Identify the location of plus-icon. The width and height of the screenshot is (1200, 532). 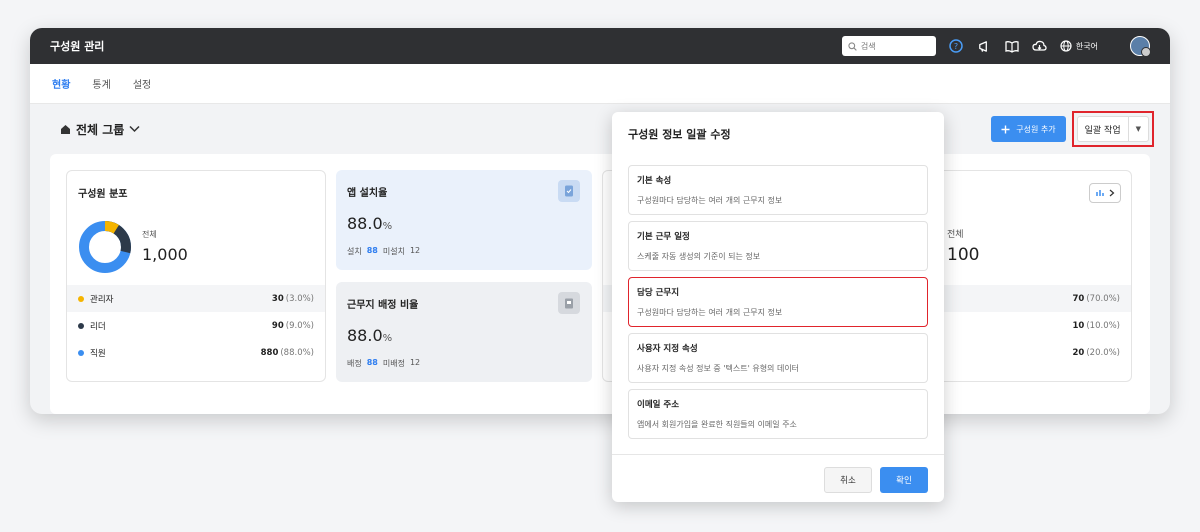
(1005, 129).